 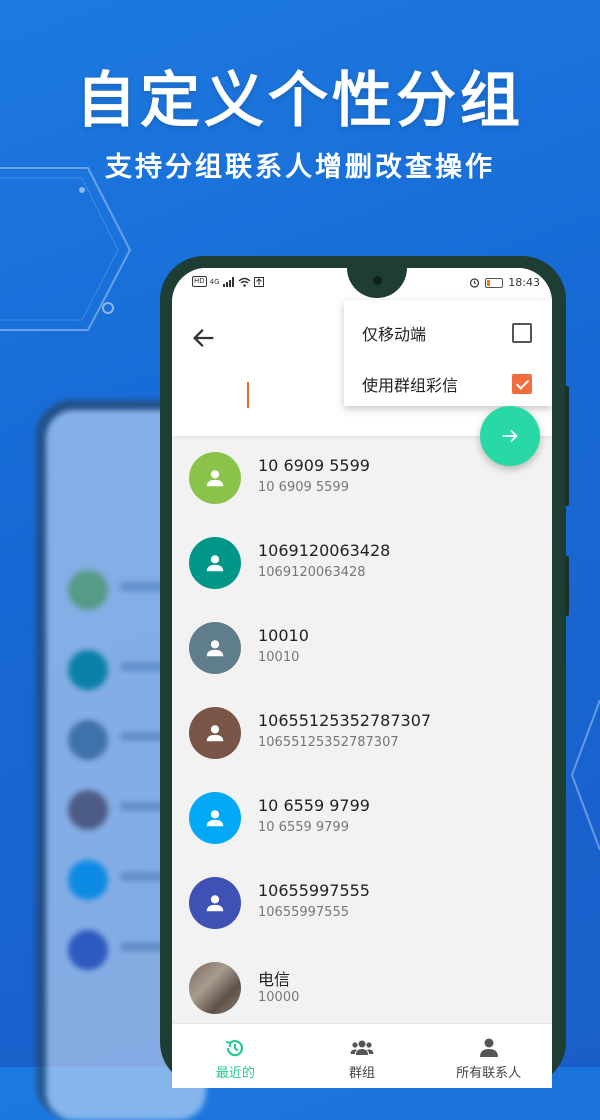 What do you see at coordinates (283, 635) in the screenshot?
I see `contact-name: 10010` at bounding box center [283, 635].